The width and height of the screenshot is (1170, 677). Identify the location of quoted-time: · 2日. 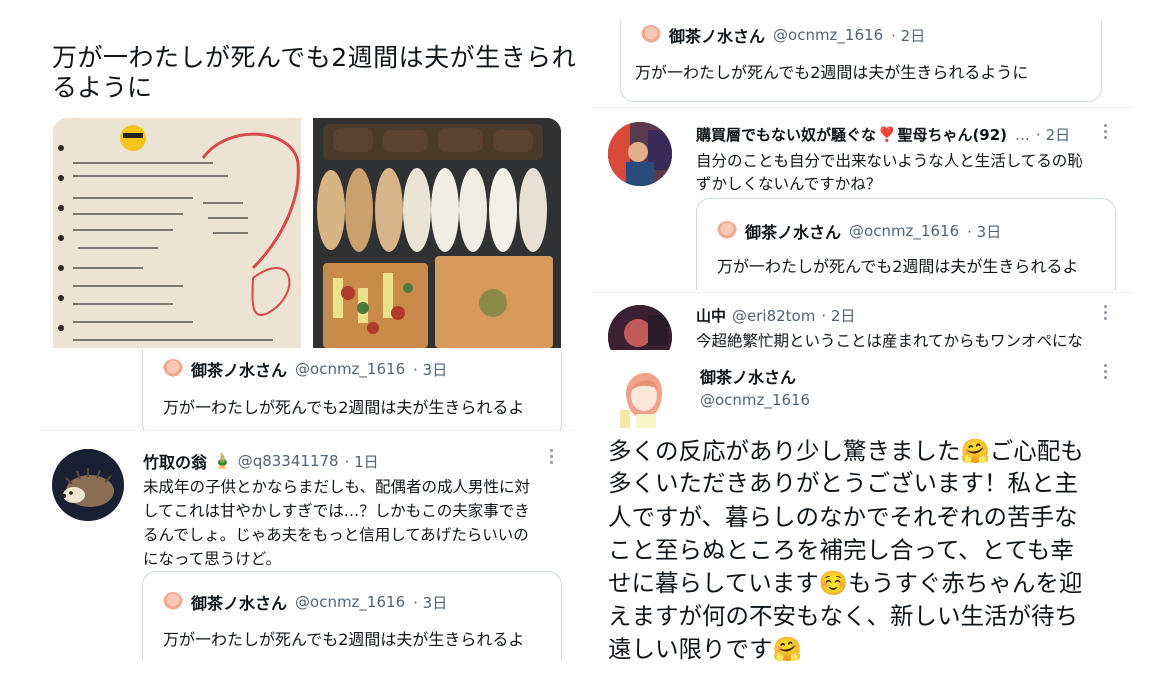
(908, 35).